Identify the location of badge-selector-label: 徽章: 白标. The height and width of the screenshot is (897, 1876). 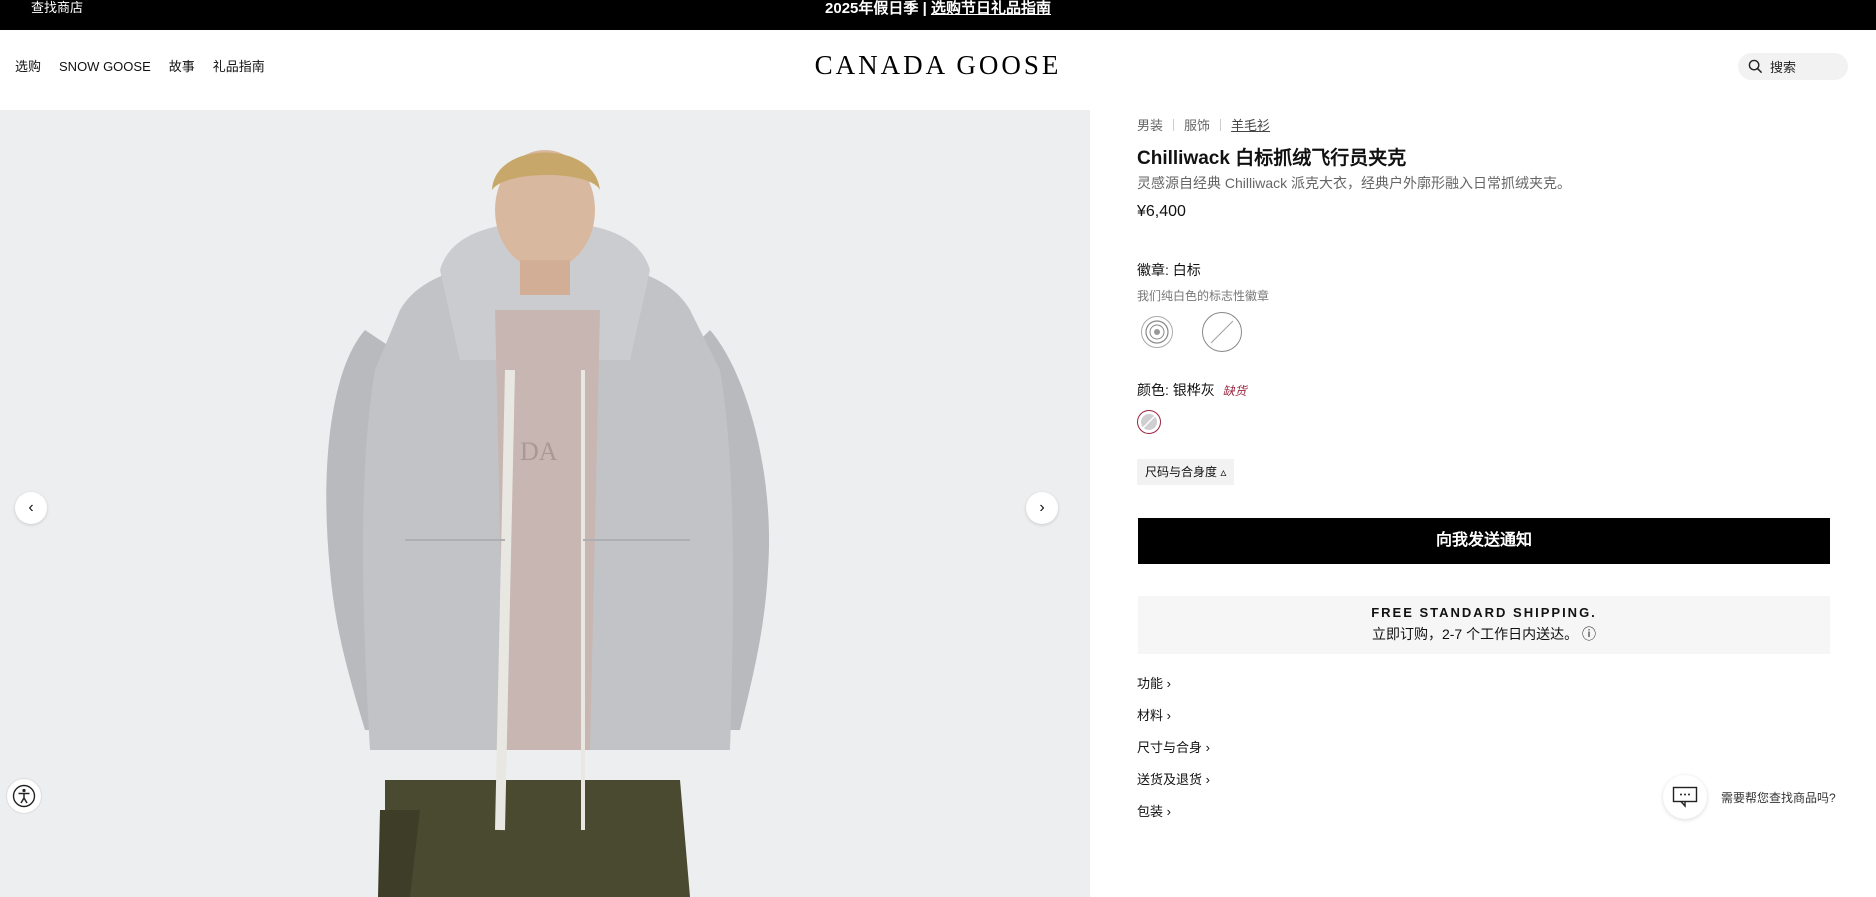
(1169, 270).